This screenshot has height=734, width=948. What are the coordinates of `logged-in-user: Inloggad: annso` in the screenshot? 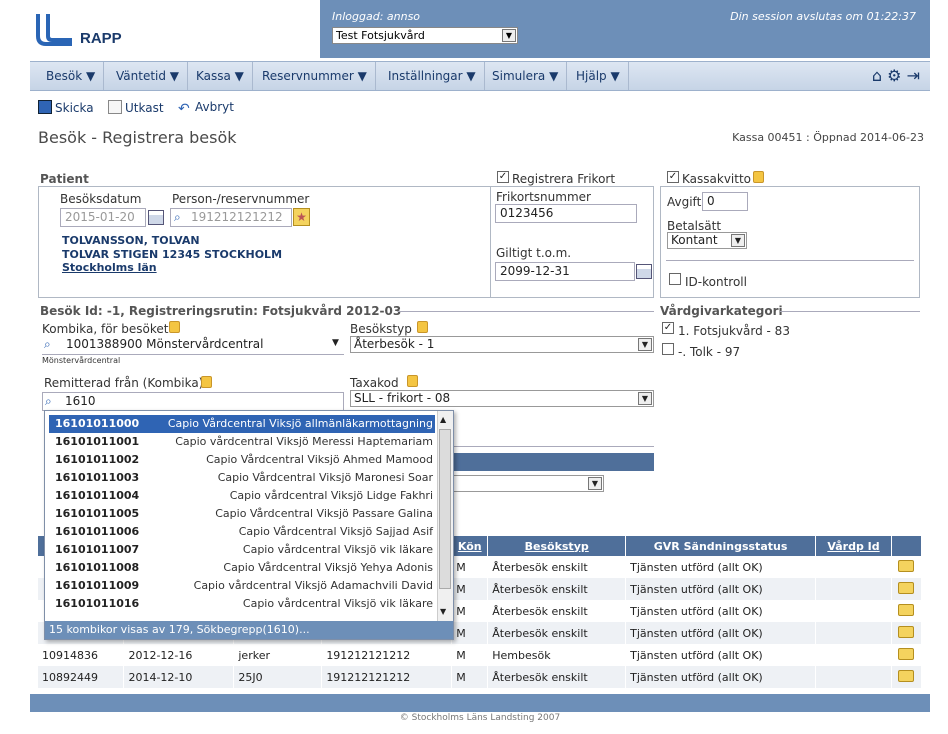 It's located at (376, 16).